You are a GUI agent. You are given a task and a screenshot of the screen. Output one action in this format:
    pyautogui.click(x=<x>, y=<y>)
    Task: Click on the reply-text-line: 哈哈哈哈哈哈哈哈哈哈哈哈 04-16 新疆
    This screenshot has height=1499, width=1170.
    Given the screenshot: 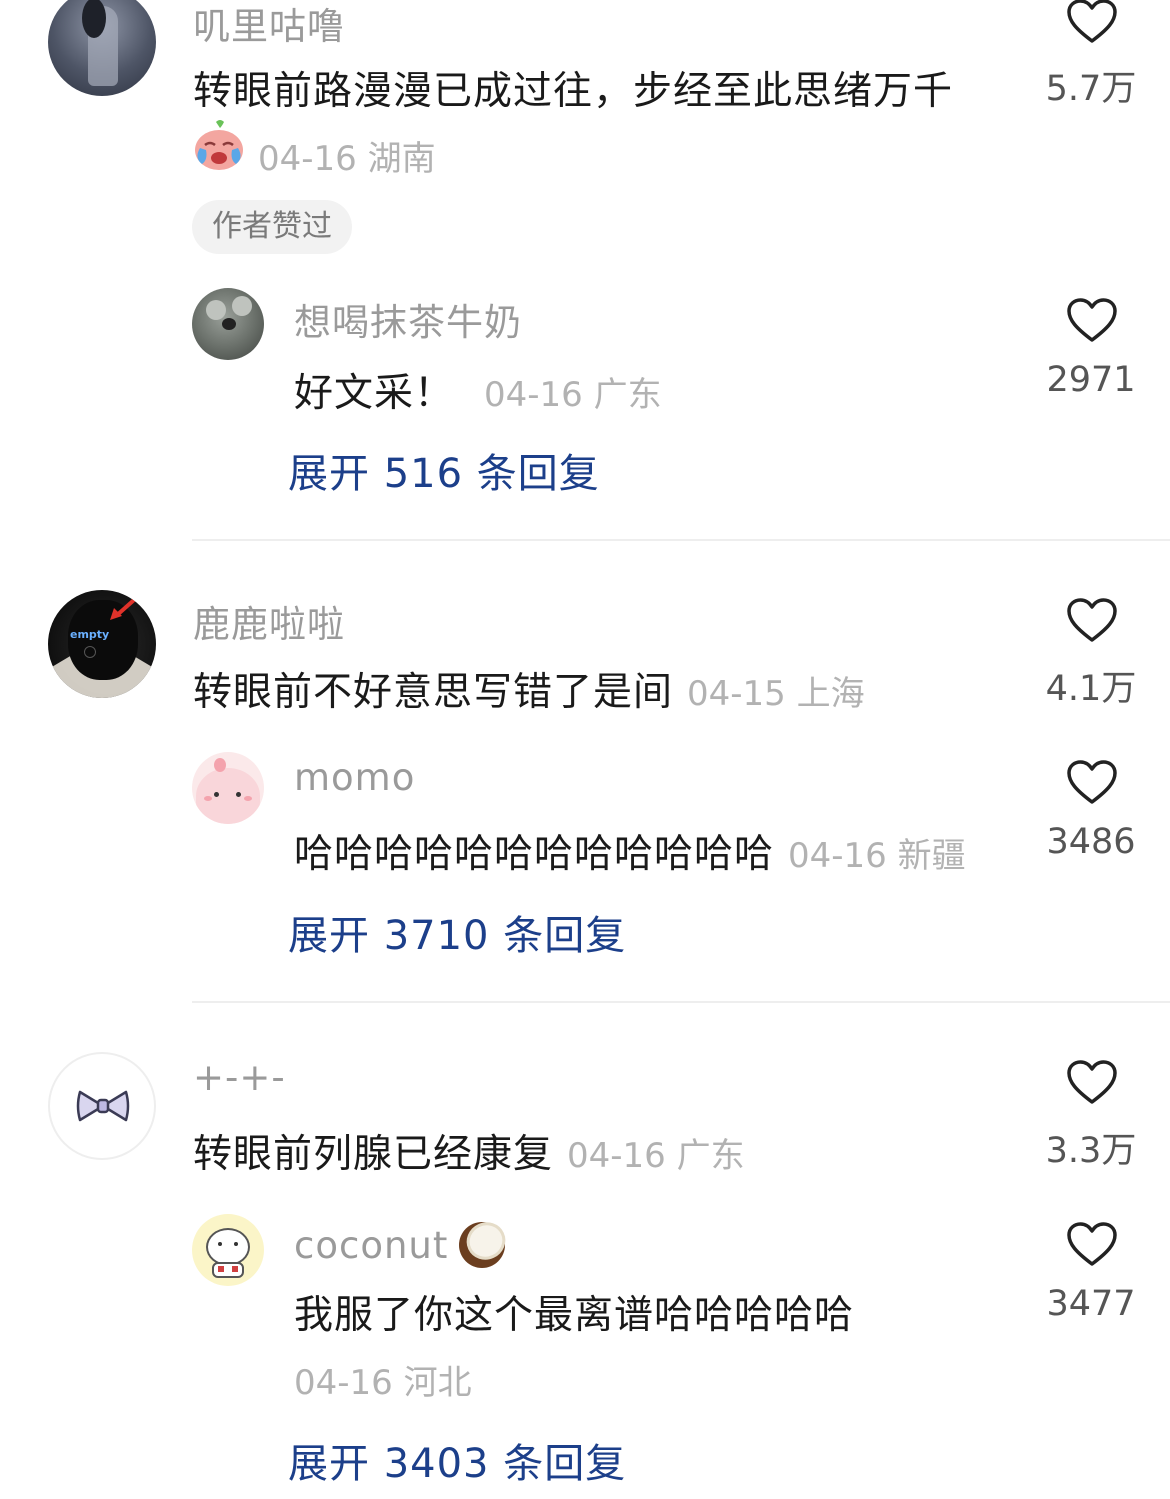 What is the action you would take?
    pyautogui.click(x=630, y=851)
    